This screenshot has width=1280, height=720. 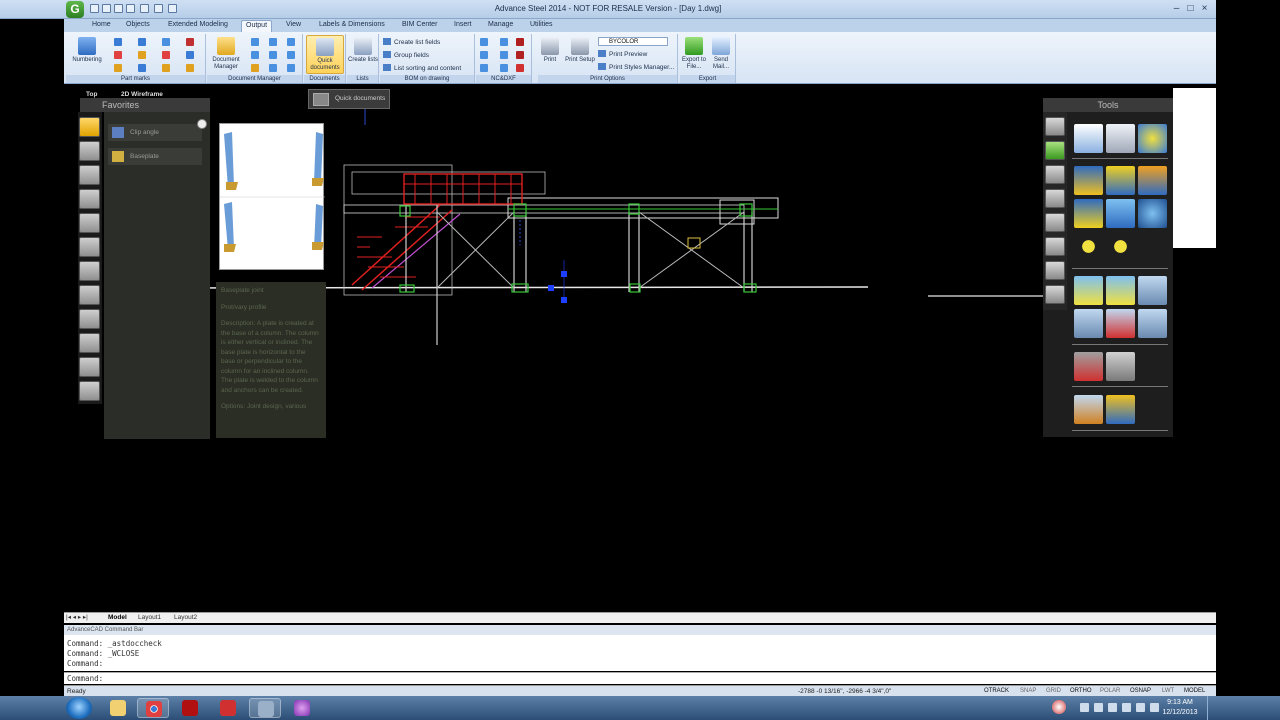 I want to click on baseplate-mark, so click(x=407, y=288).